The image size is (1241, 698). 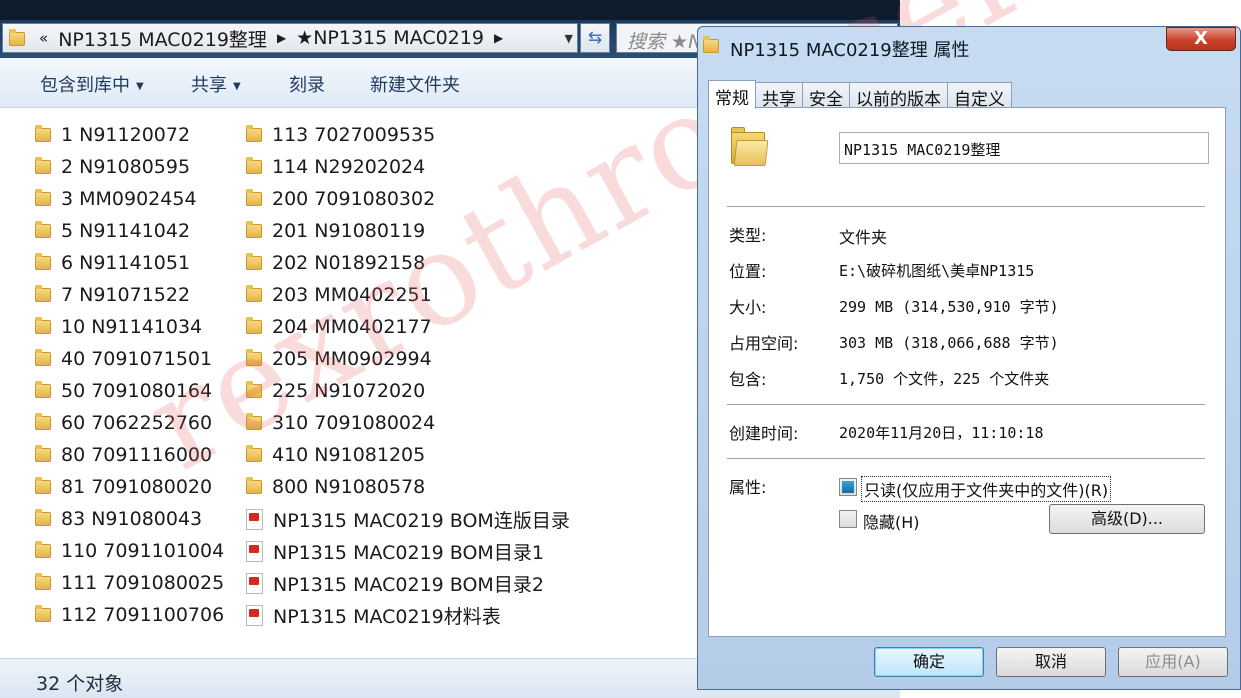 What do you see at coordinates (1024, 148) in the screenshot?
I see `folder-name-field: NP1315 MAC0219整理` at bounding box center [1024, 148].